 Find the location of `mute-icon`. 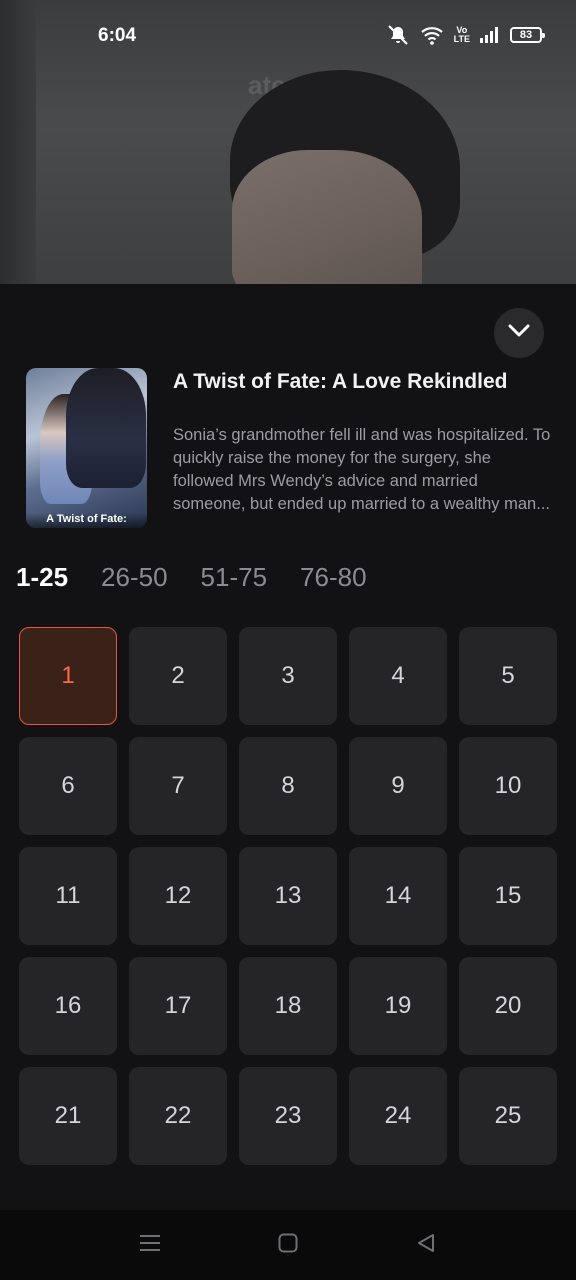

mute-icon is located at coordinates (398, 35).